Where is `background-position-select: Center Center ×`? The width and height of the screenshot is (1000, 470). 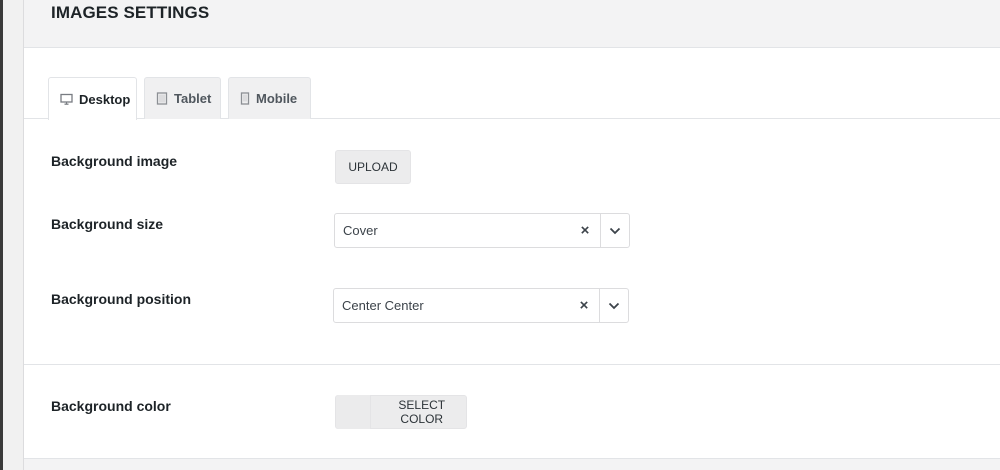 background-position-select: Center Center × is located at coordinates (481, 305).